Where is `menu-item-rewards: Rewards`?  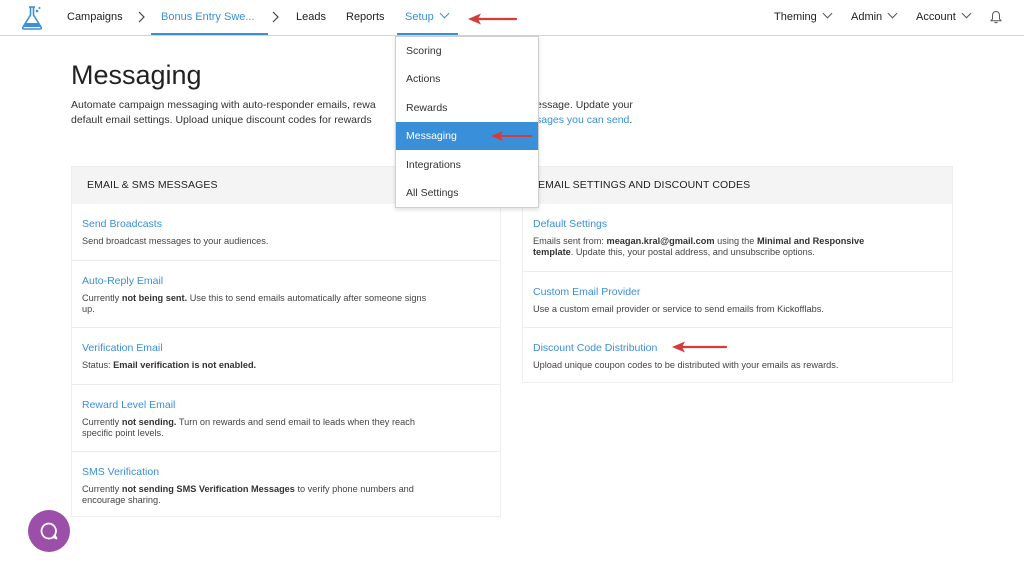
menu-item-rewards: Rewards is located at coordinates (467, 108).